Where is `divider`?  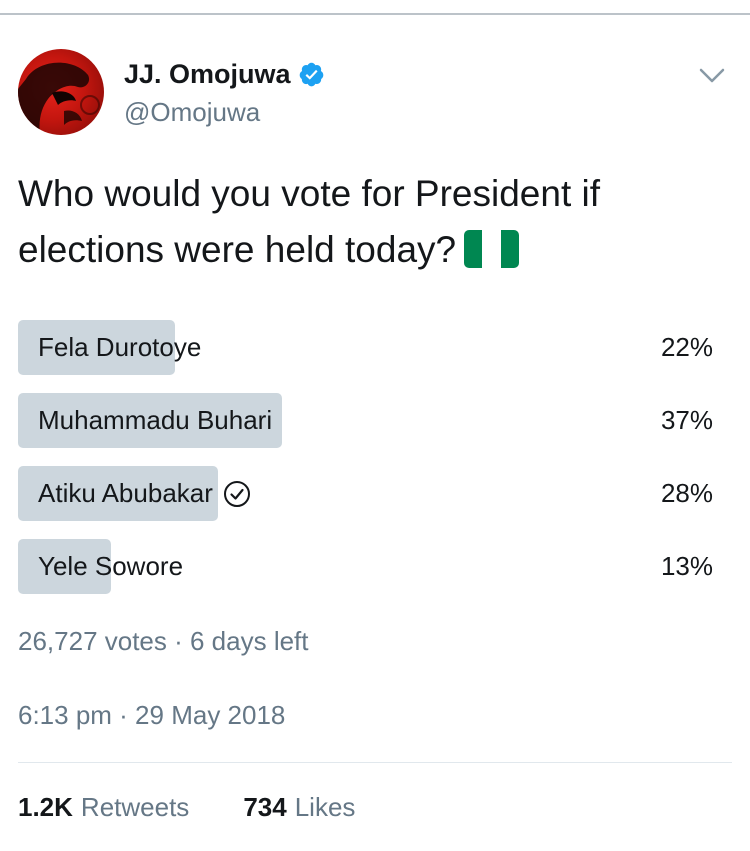
divider is located at coordinates (375, 762).